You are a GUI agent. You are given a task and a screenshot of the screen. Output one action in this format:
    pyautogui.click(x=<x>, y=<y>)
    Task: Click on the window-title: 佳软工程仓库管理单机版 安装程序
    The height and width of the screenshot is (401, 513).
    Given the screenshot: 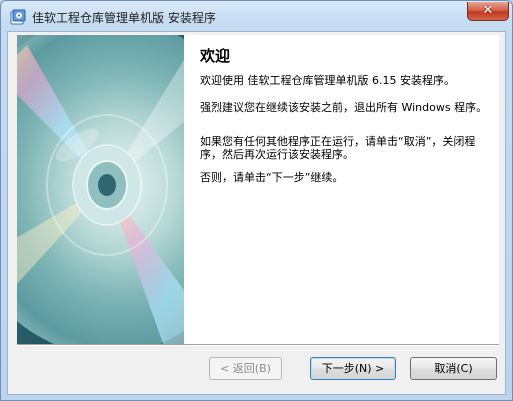 What is the action you would take?
    pyautogui.click(x=124, y=18)
    